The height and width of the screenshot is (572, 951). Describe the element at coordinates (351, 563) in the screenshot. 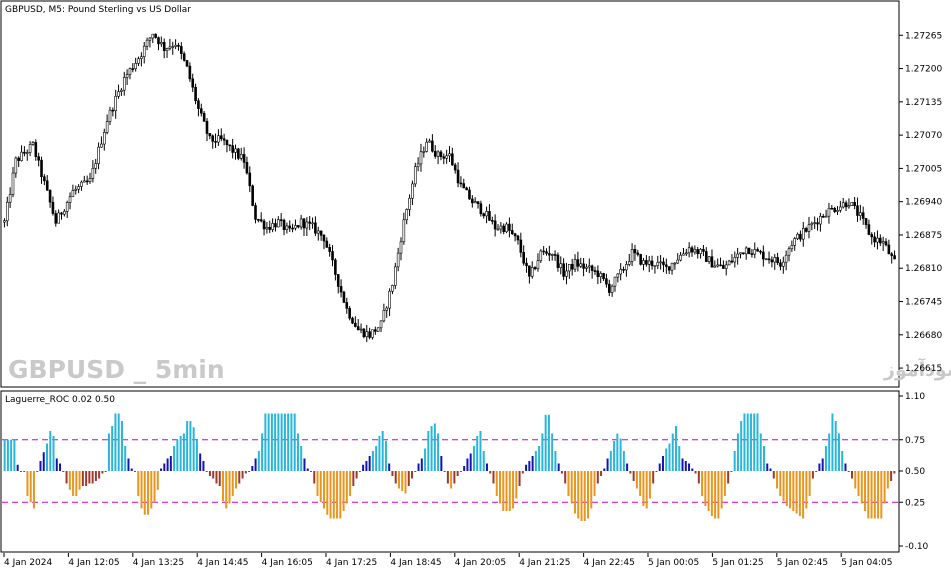

I see `time-tick-label: 4 Jan 17:25` at that location.